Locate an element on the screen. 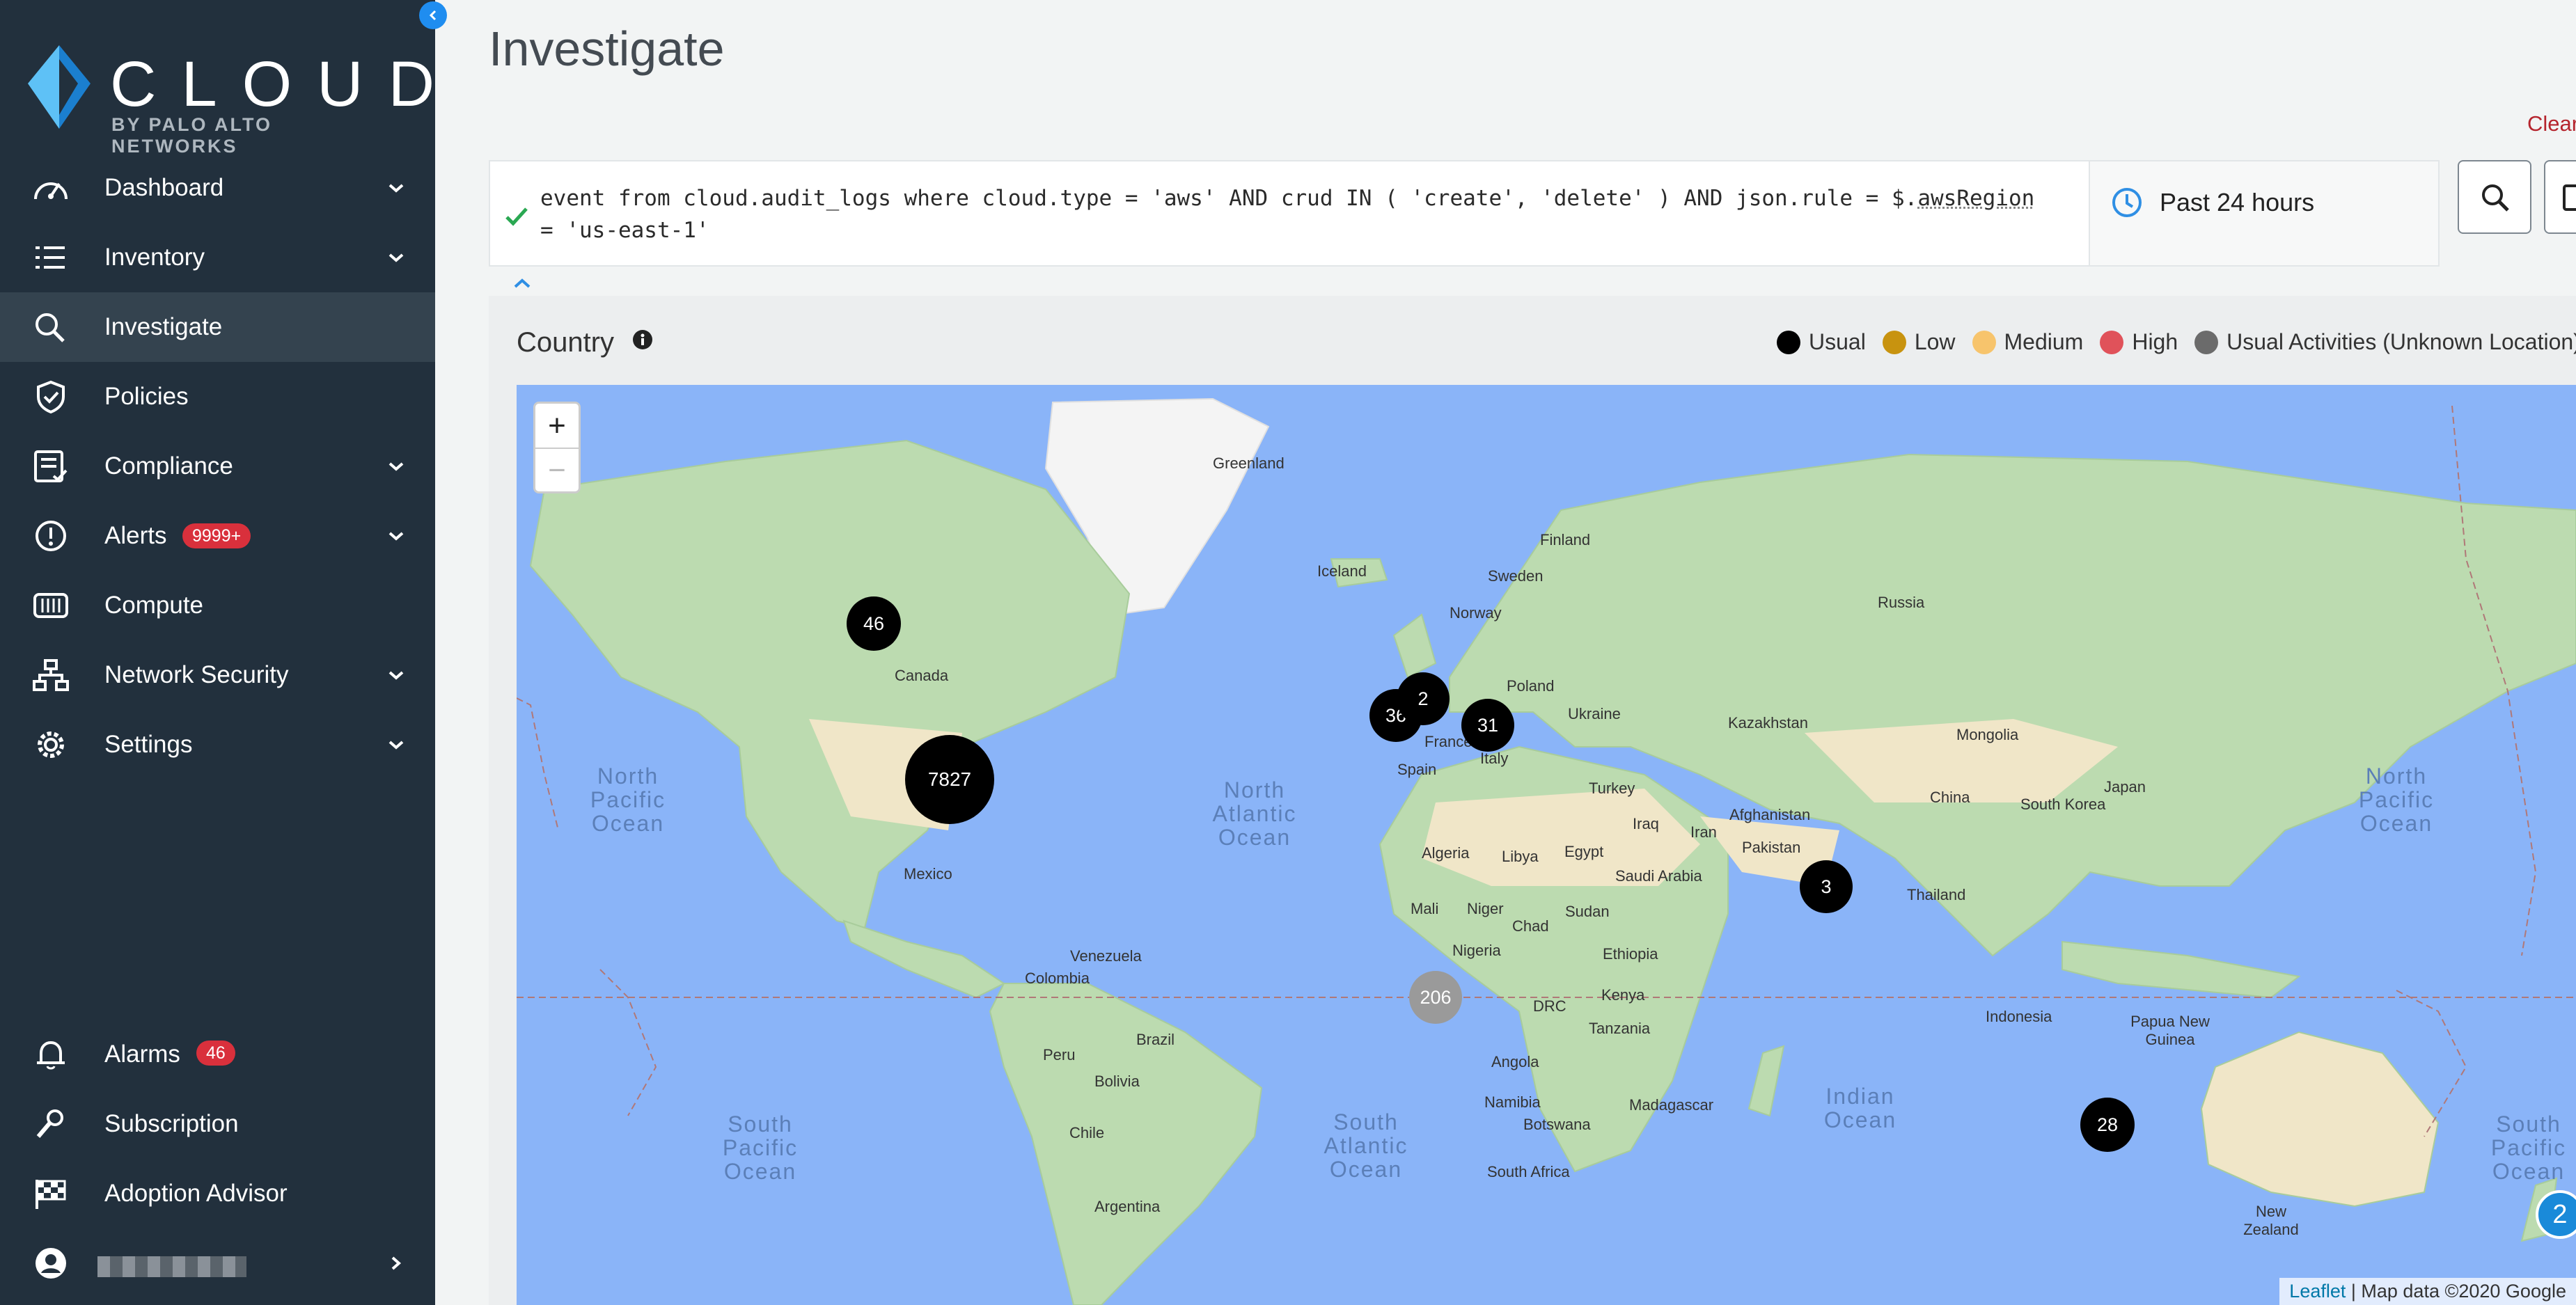  gauge-icon is located at coordinates (51, 191).